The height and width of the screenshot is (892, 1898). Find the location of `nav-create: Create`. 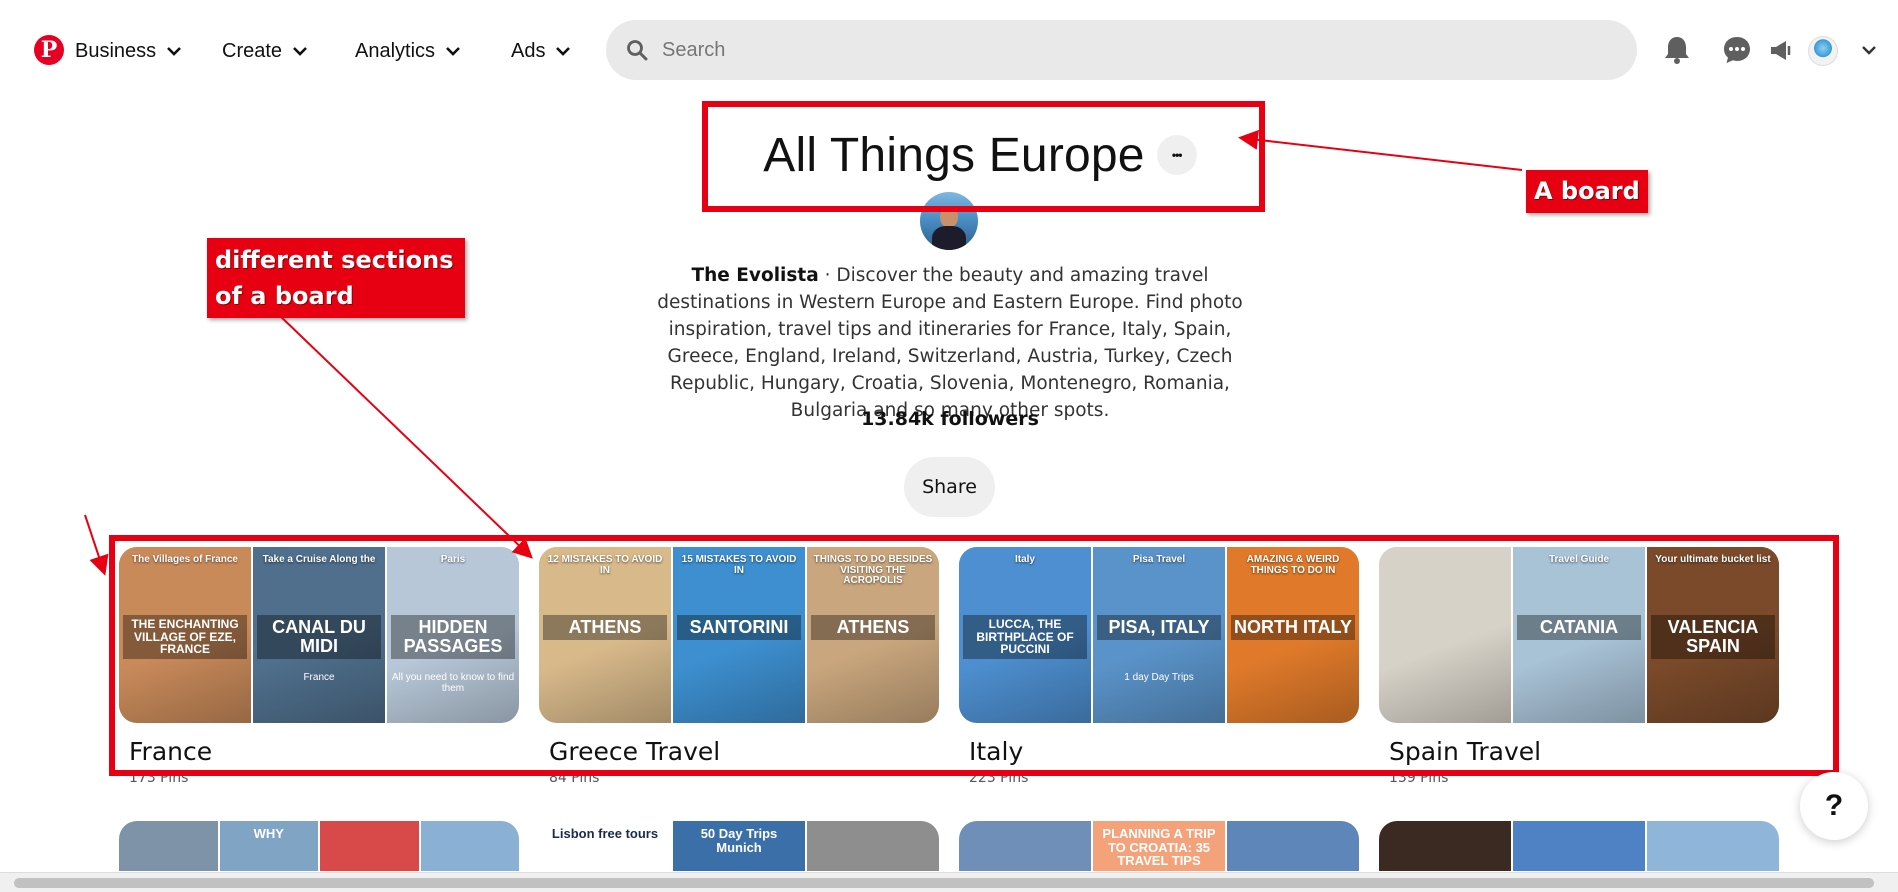

nav-create: Create is located at coordinates (265, 51).